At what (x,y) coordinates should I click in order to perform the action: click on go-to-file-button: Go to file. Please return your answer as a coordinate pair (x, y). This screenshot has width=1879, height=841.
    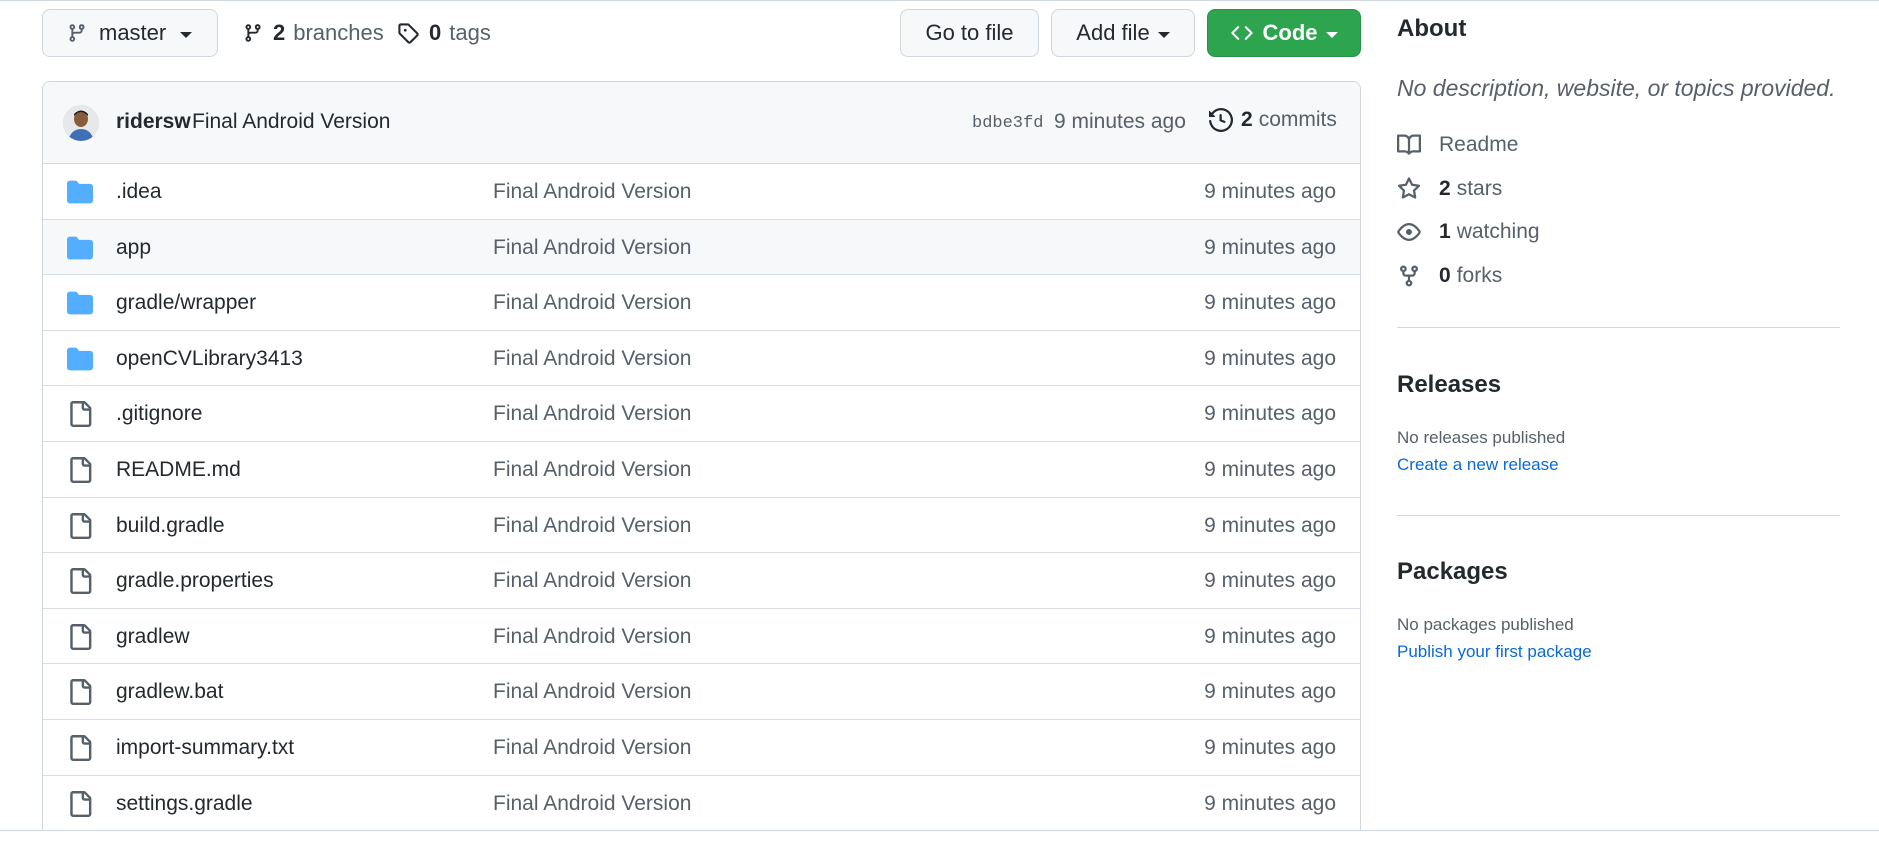
    Looking at the image, I should click on (969, 33).